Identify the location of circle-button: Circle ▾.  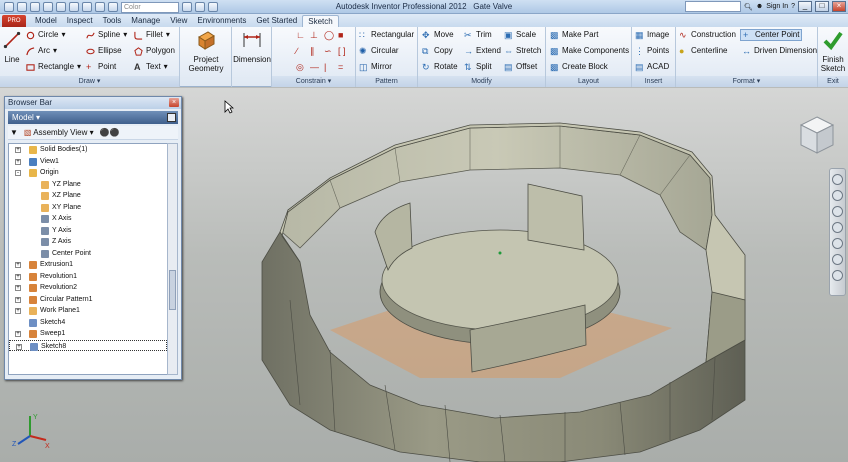
(45, 35).